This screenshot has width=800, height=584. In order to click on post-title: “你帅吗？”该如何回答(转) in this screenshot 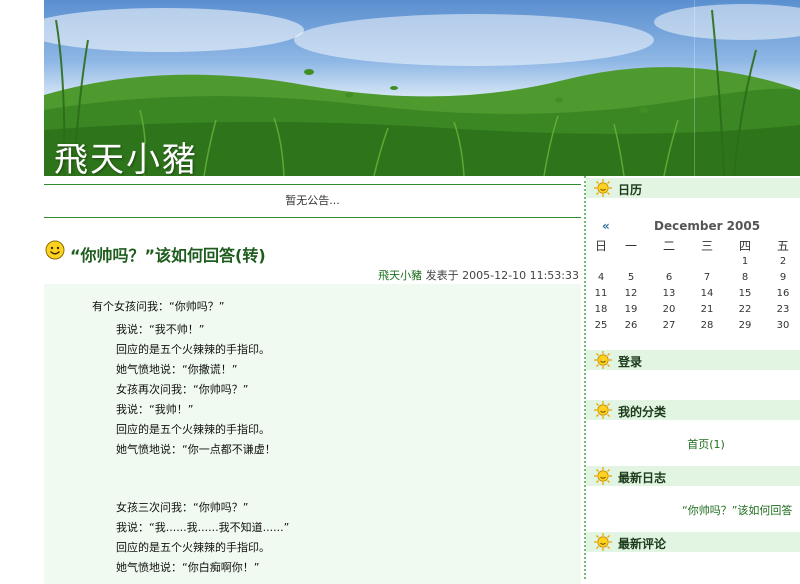, I will do `click(168, 254)`.